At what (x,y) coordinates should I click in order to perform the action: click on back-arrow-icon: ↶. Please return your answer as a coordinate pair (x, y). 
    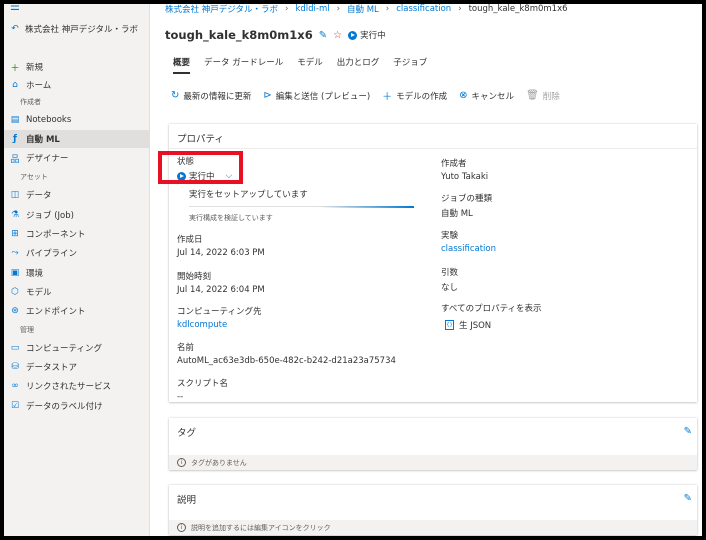
    Looking at the image, I should click on (15, 29).